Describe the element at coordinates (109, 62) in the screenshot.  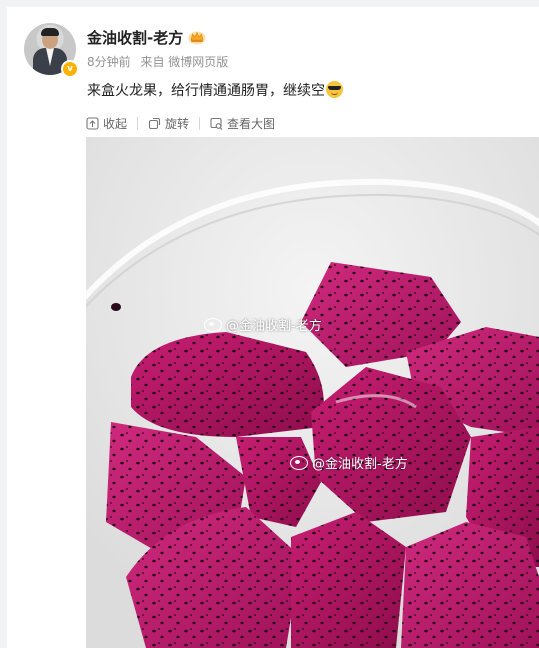
I see `post-time: 8分钟前` at that location.